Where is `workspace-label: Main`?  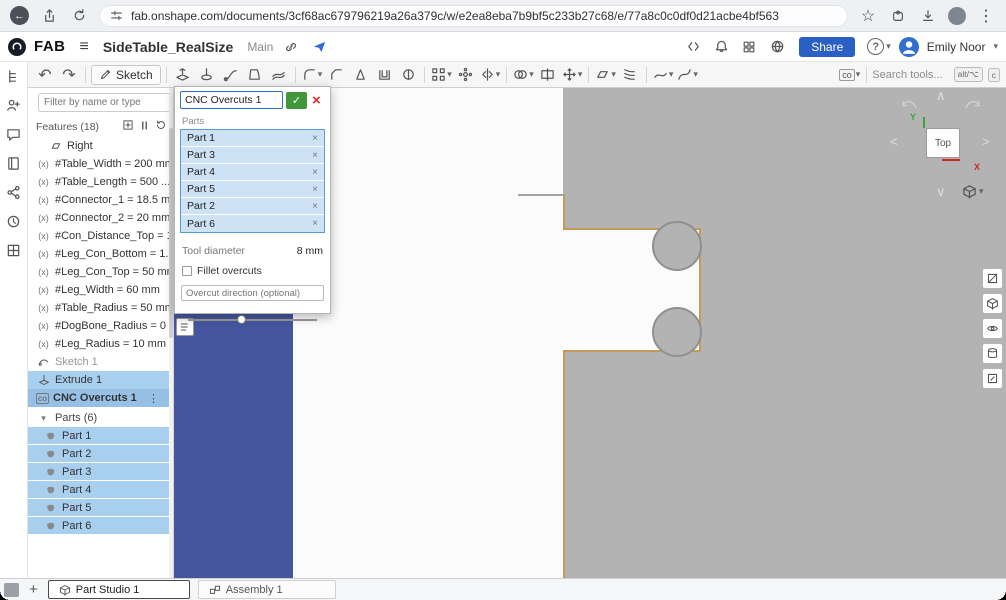
workspace-label: Main is located at coordinates (260, 47).